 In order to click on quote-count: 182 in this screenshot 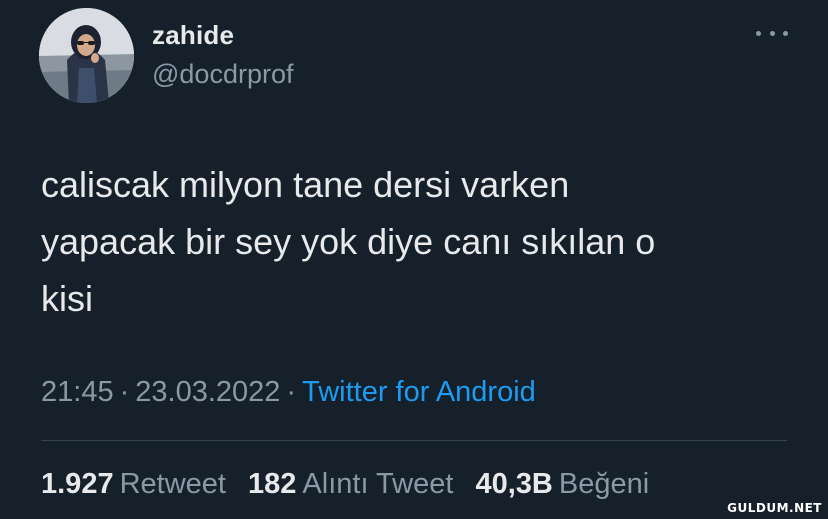, I will do `click(272, 484)`.